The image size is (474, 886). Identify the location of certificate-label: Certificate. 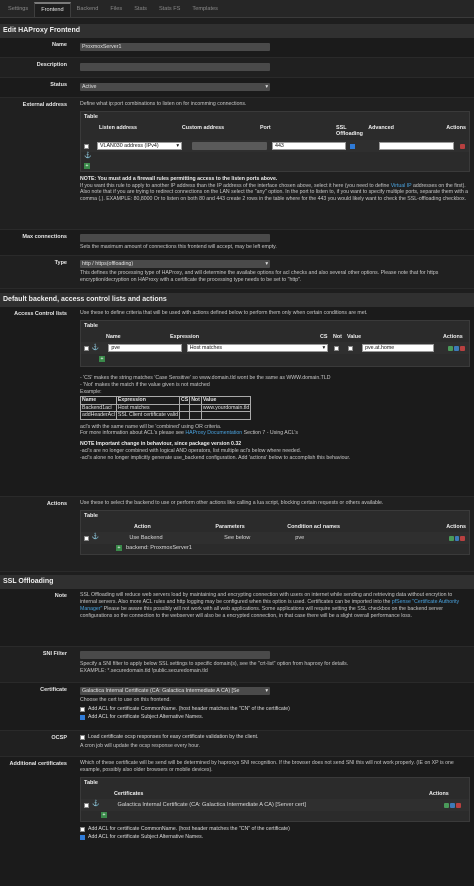
(53, 690).